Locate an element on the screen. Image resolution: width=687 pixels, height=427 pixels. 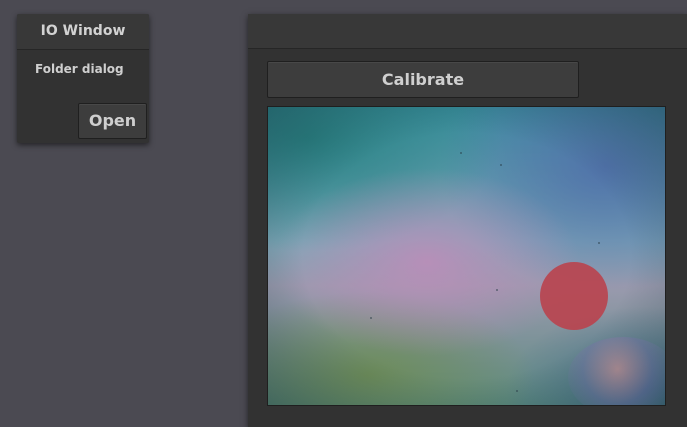
io-window-panel: IO Window Folder dialog Open is located at coordinates (83, 78).